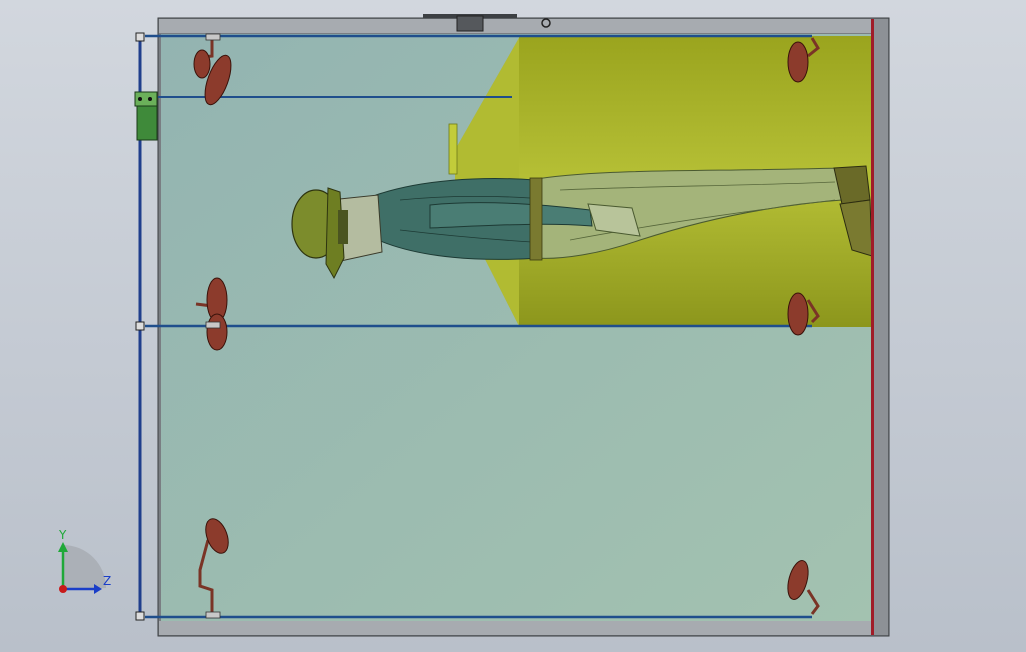 Image resolution: width=1026 pixels, height=652 pixels. What do you see at coordinates (536, 219) in the screenshot?
I see `worker-belt` at bounding box center [536, 219].